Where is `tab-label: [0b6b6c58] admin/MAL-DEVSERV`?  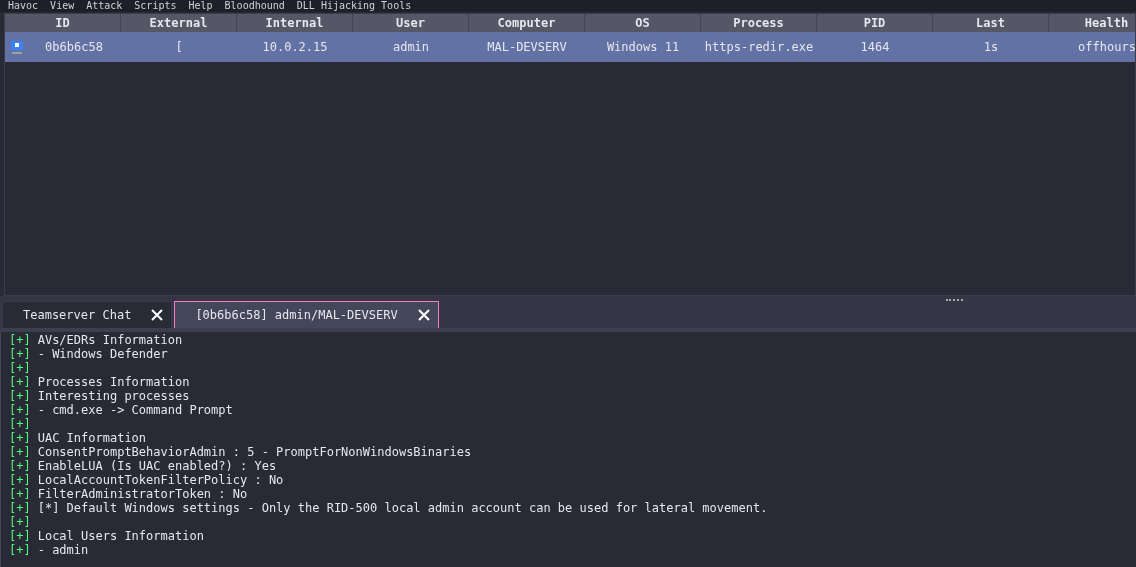
tab-label: [0b6b6c58] admin/MAL-DEVSERV is located at coordinates (296, 315).